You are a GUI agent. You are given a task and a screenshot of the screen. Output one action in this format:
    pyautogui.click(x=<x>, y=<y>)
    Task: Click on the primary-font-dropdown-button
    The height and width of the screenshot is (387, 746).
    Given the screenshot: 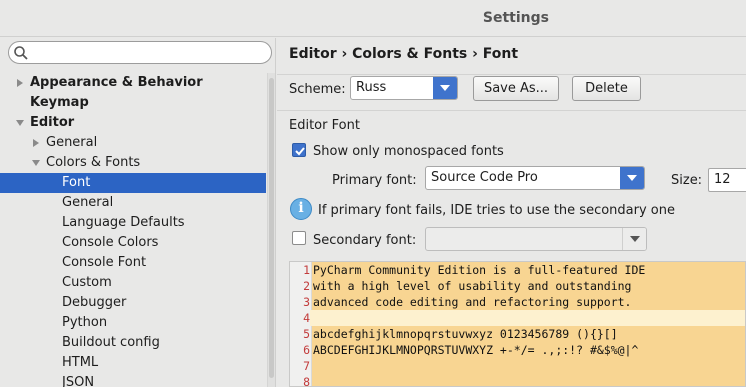 What is the action you would take?
    pyautogui.click(x=632, y=178)
    